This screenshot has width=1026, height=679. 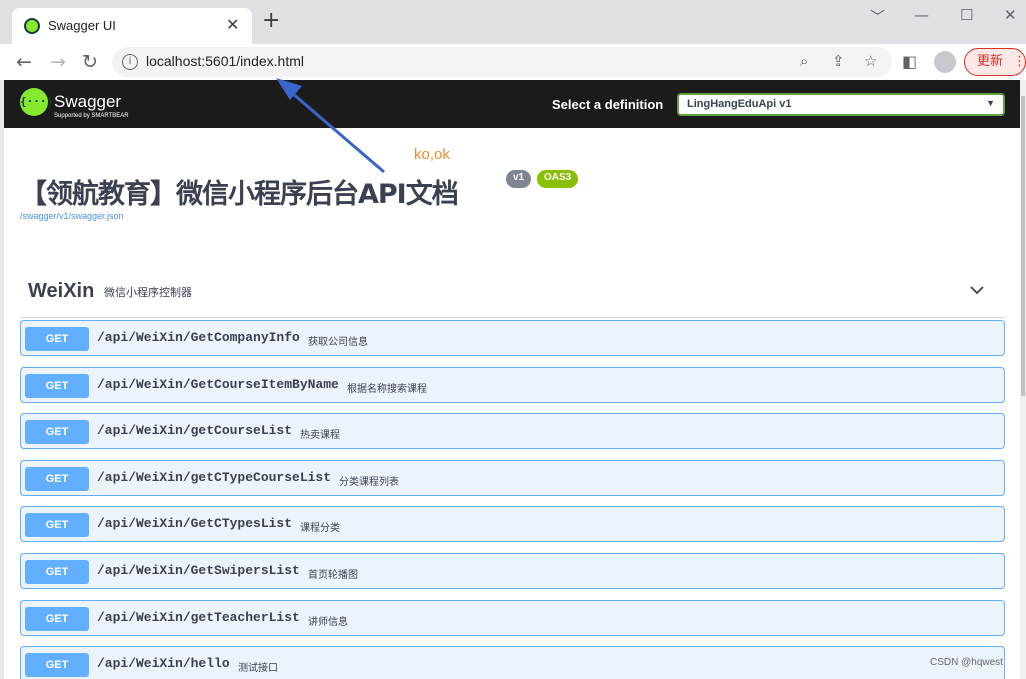 I want to click on operation-row: GET/api/WeiXin/GetSwipersList 首页轮播图, so click(x=512, y=571).